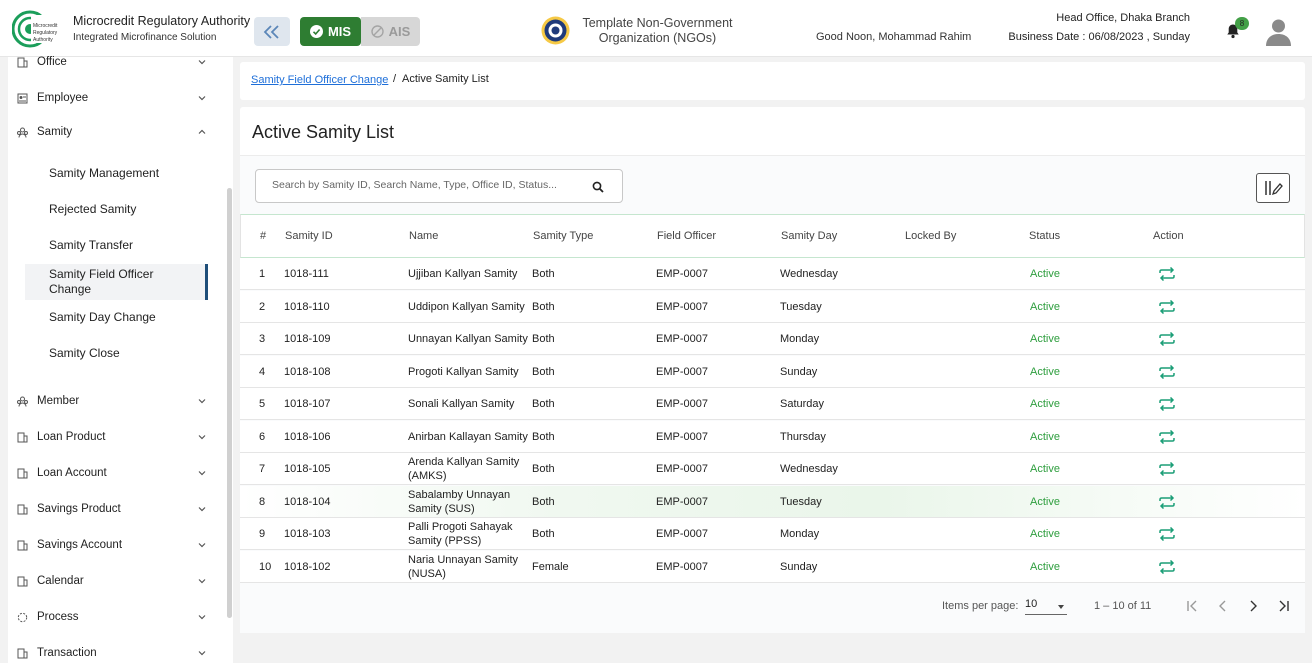 The image size is (1312, 663). I want to click on mis-label: MIS, so click(339, 31).